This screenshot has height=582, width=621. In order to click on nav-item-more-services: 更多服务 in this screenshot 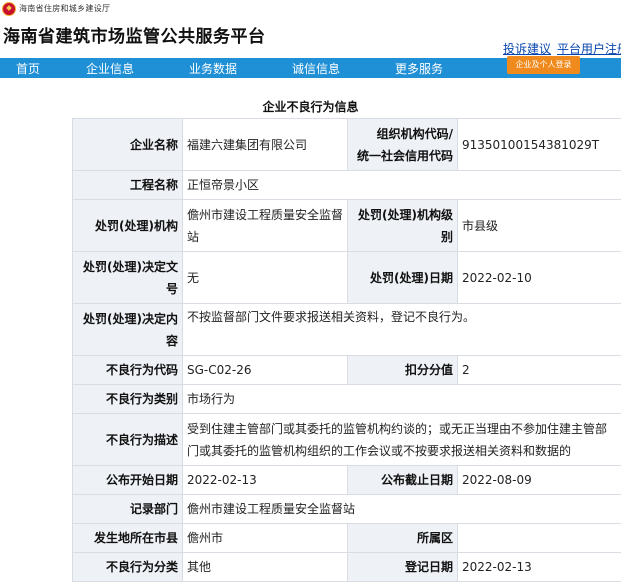, I will do `click(419, 68)`.